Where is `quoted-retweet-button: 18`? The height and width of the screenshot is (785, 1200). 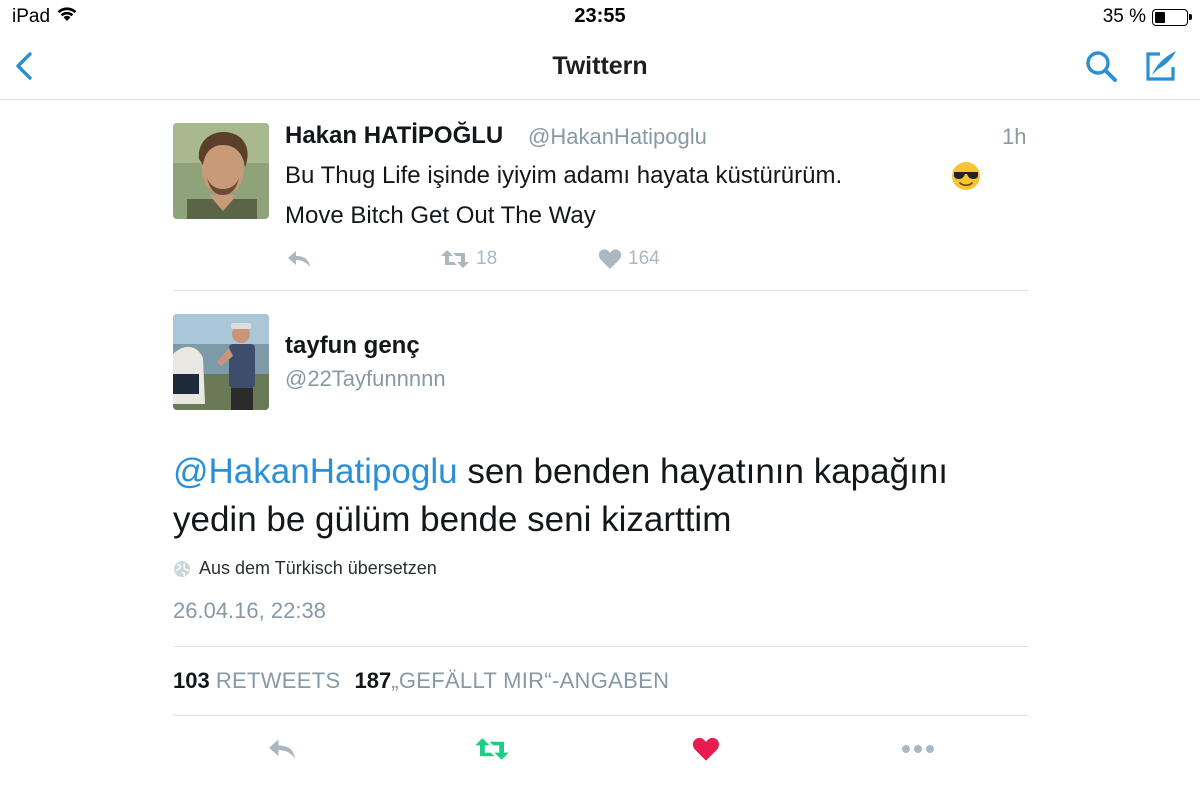
quoted-retweet-button: 18 is located at coordinates (468, 259).